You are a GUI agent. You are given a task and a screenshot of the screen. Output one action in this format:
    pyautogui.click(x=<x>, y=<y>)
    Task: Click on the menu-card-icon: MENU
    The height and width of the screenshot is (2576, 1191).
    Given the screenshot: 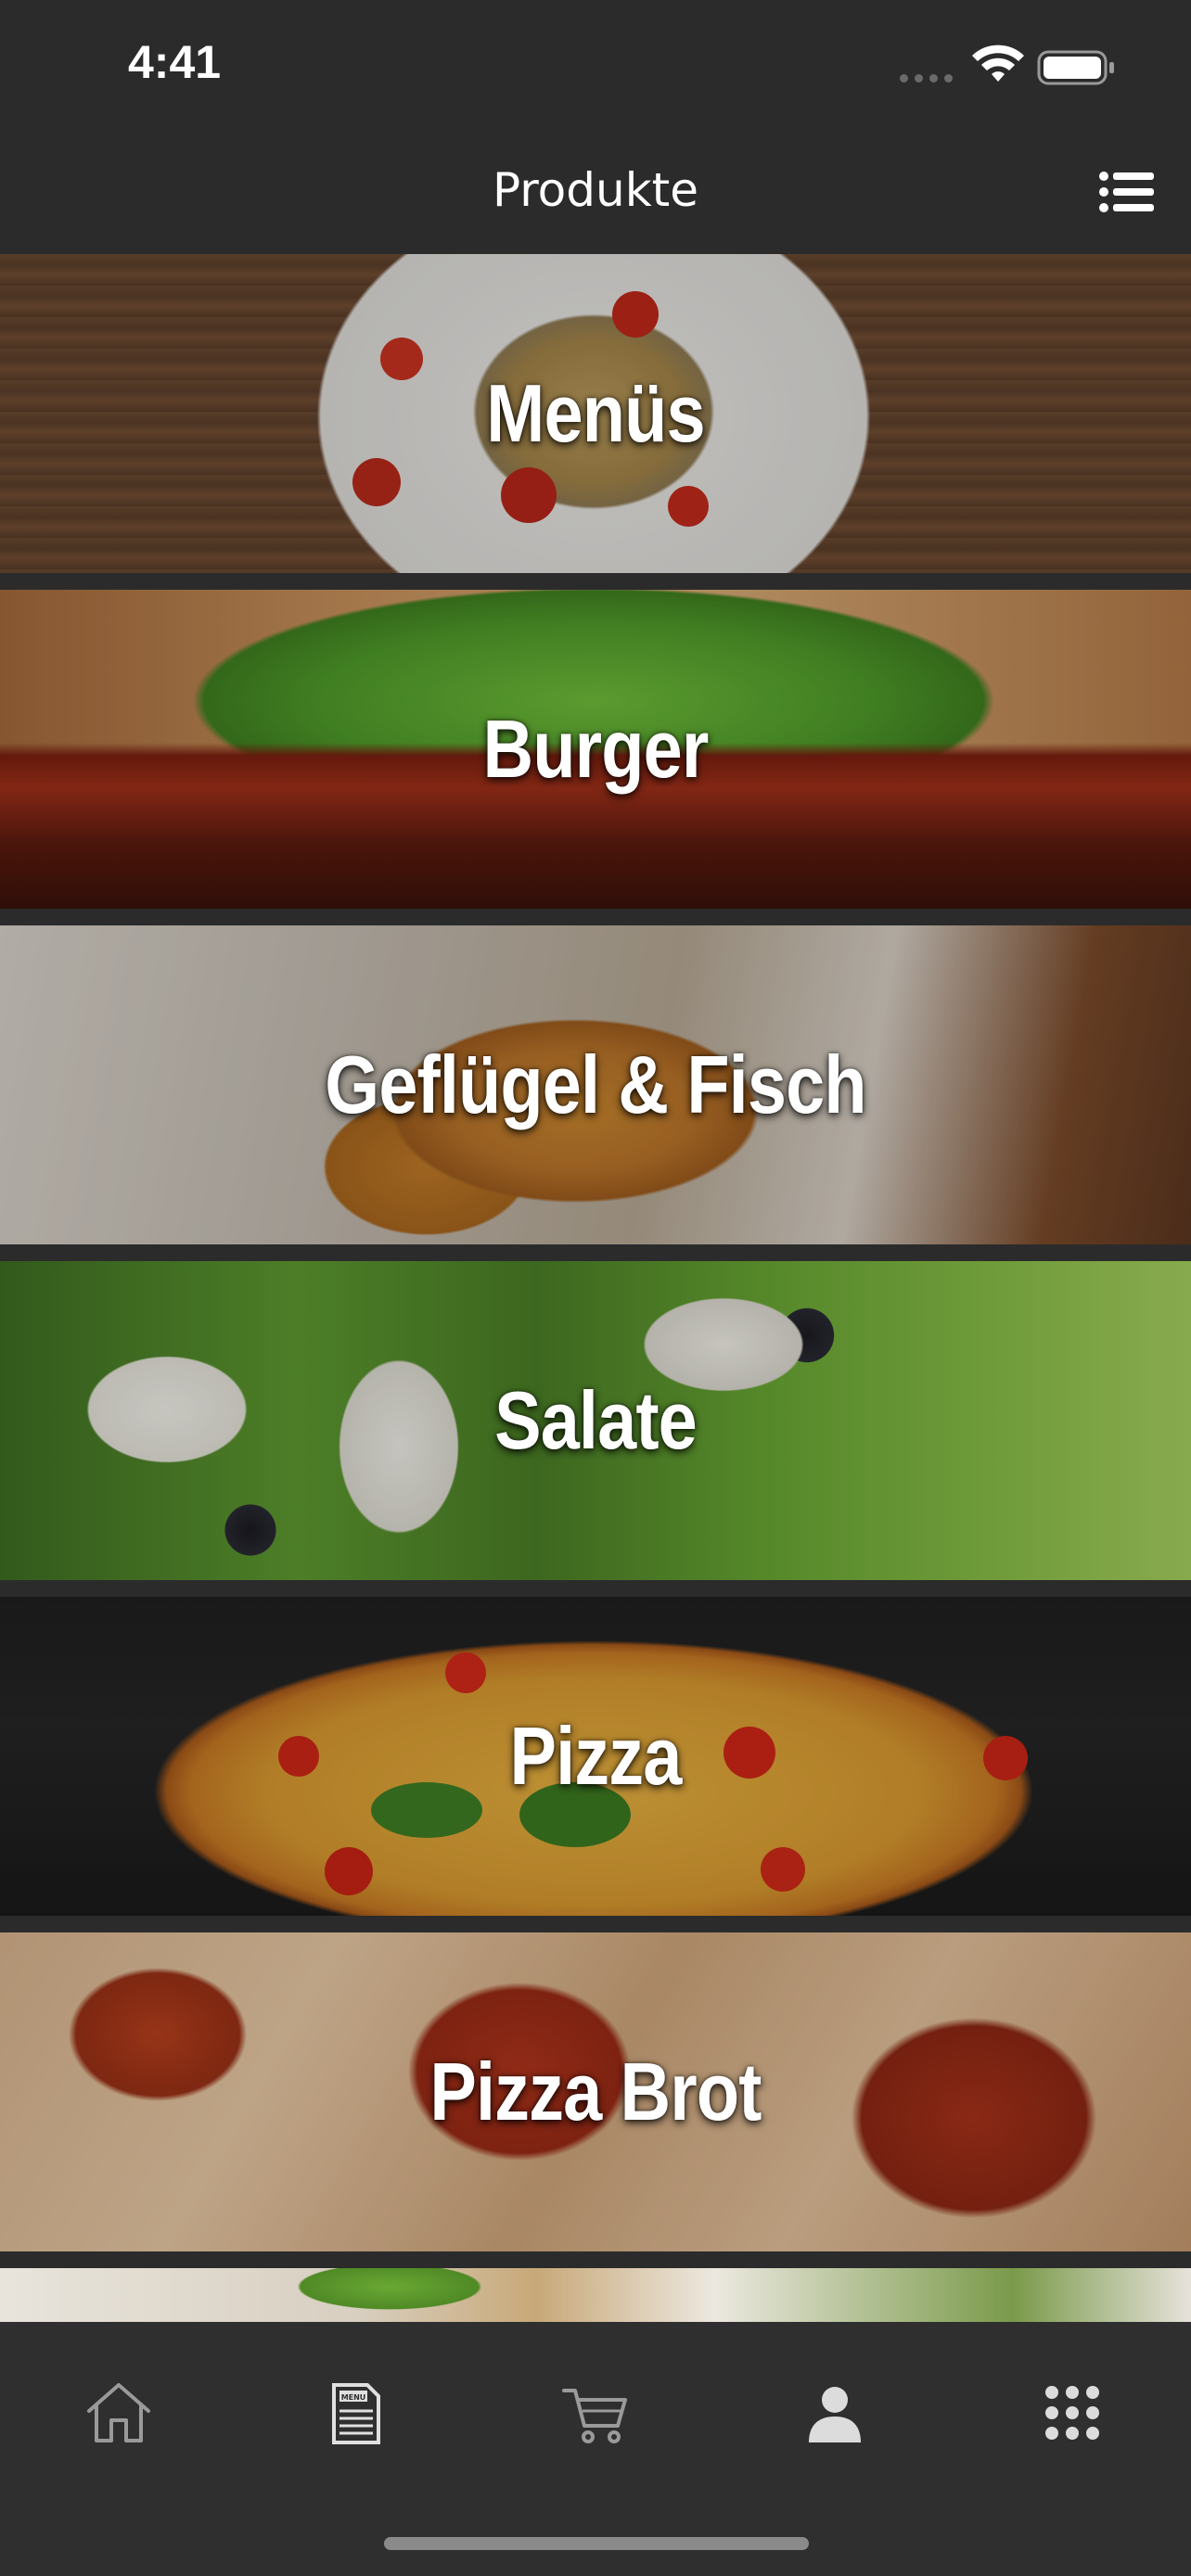 What is the action you would take?
    pyautogui.click(x=356, y=2413)
    